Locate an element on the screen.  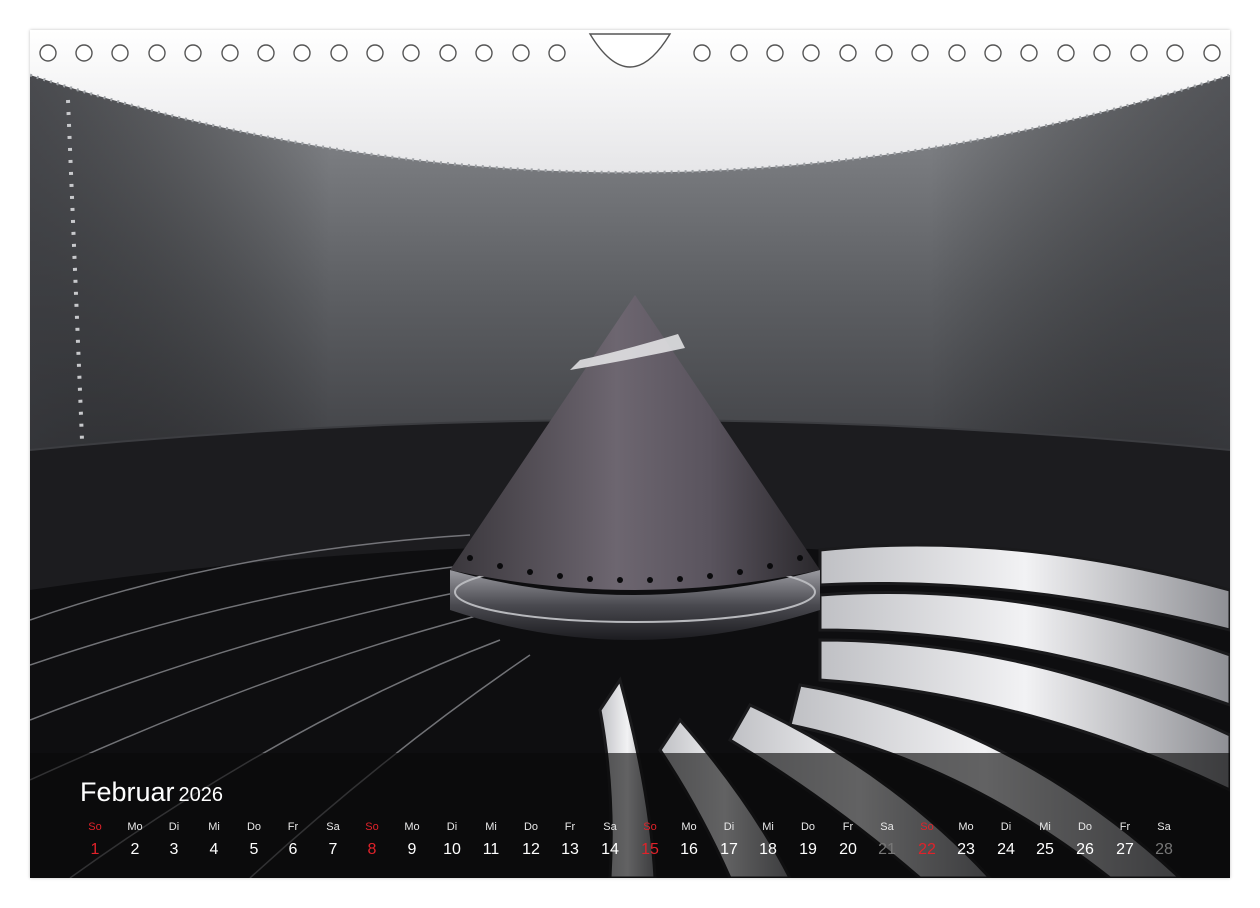
day-number: 15 is located at coordinates (650, 849).